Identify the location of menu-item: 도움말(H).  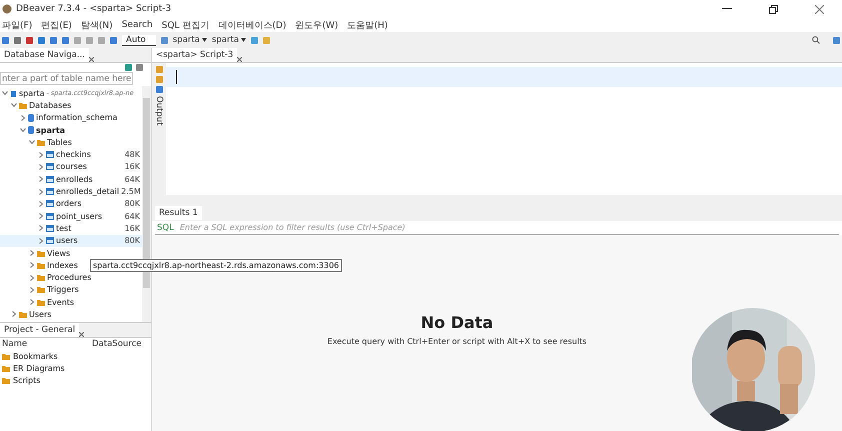
(367, 25).